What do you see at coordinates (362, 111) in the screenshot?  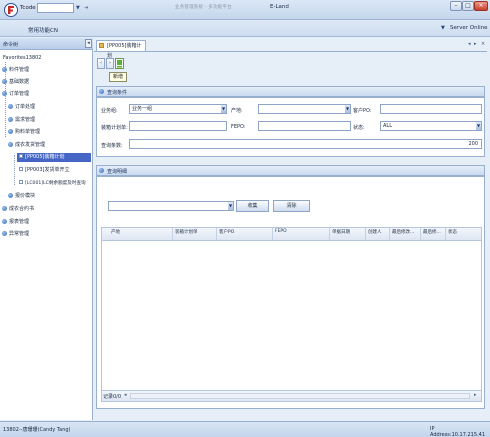 I see `customer-po-label: 客户PO:` at bounding box center [362, 111].